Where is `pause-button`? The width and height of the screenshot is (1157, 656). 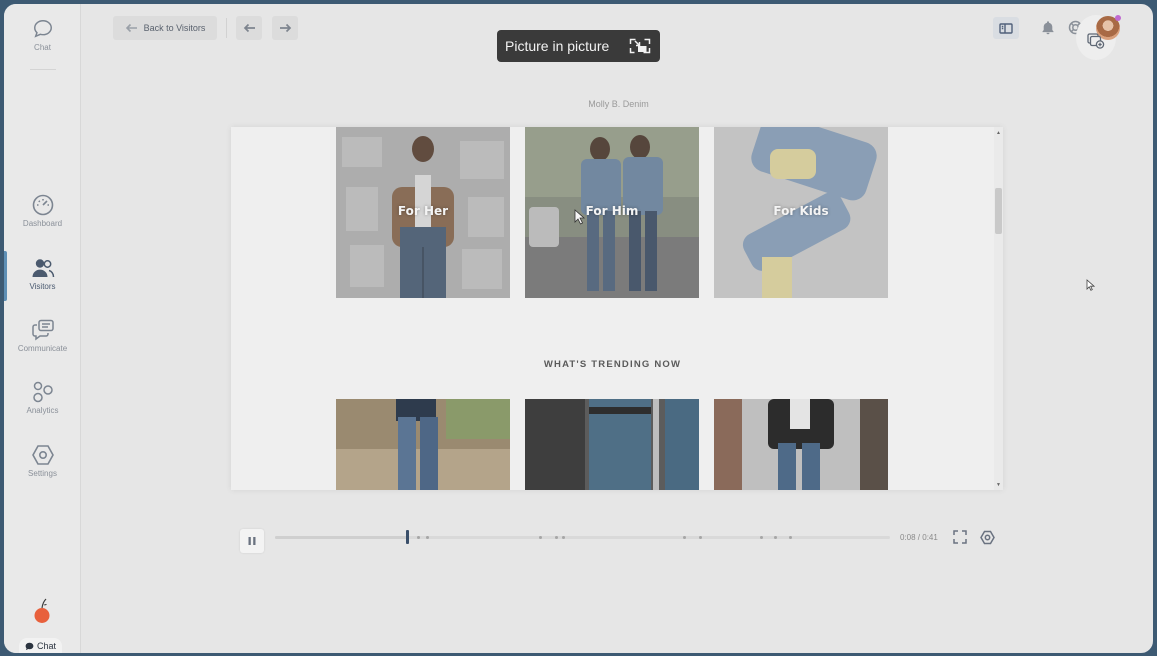
pause-button is located at coordinates (252, 541).